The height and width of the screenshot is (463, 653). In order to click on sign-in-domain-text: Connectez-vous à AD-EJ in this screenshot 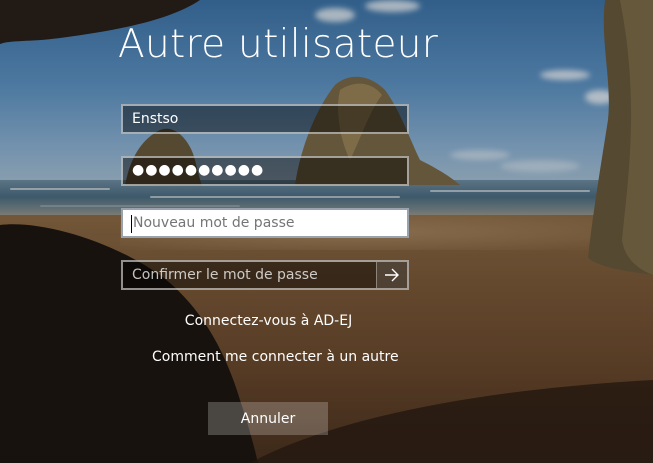, I will do `click(326, 321)`.